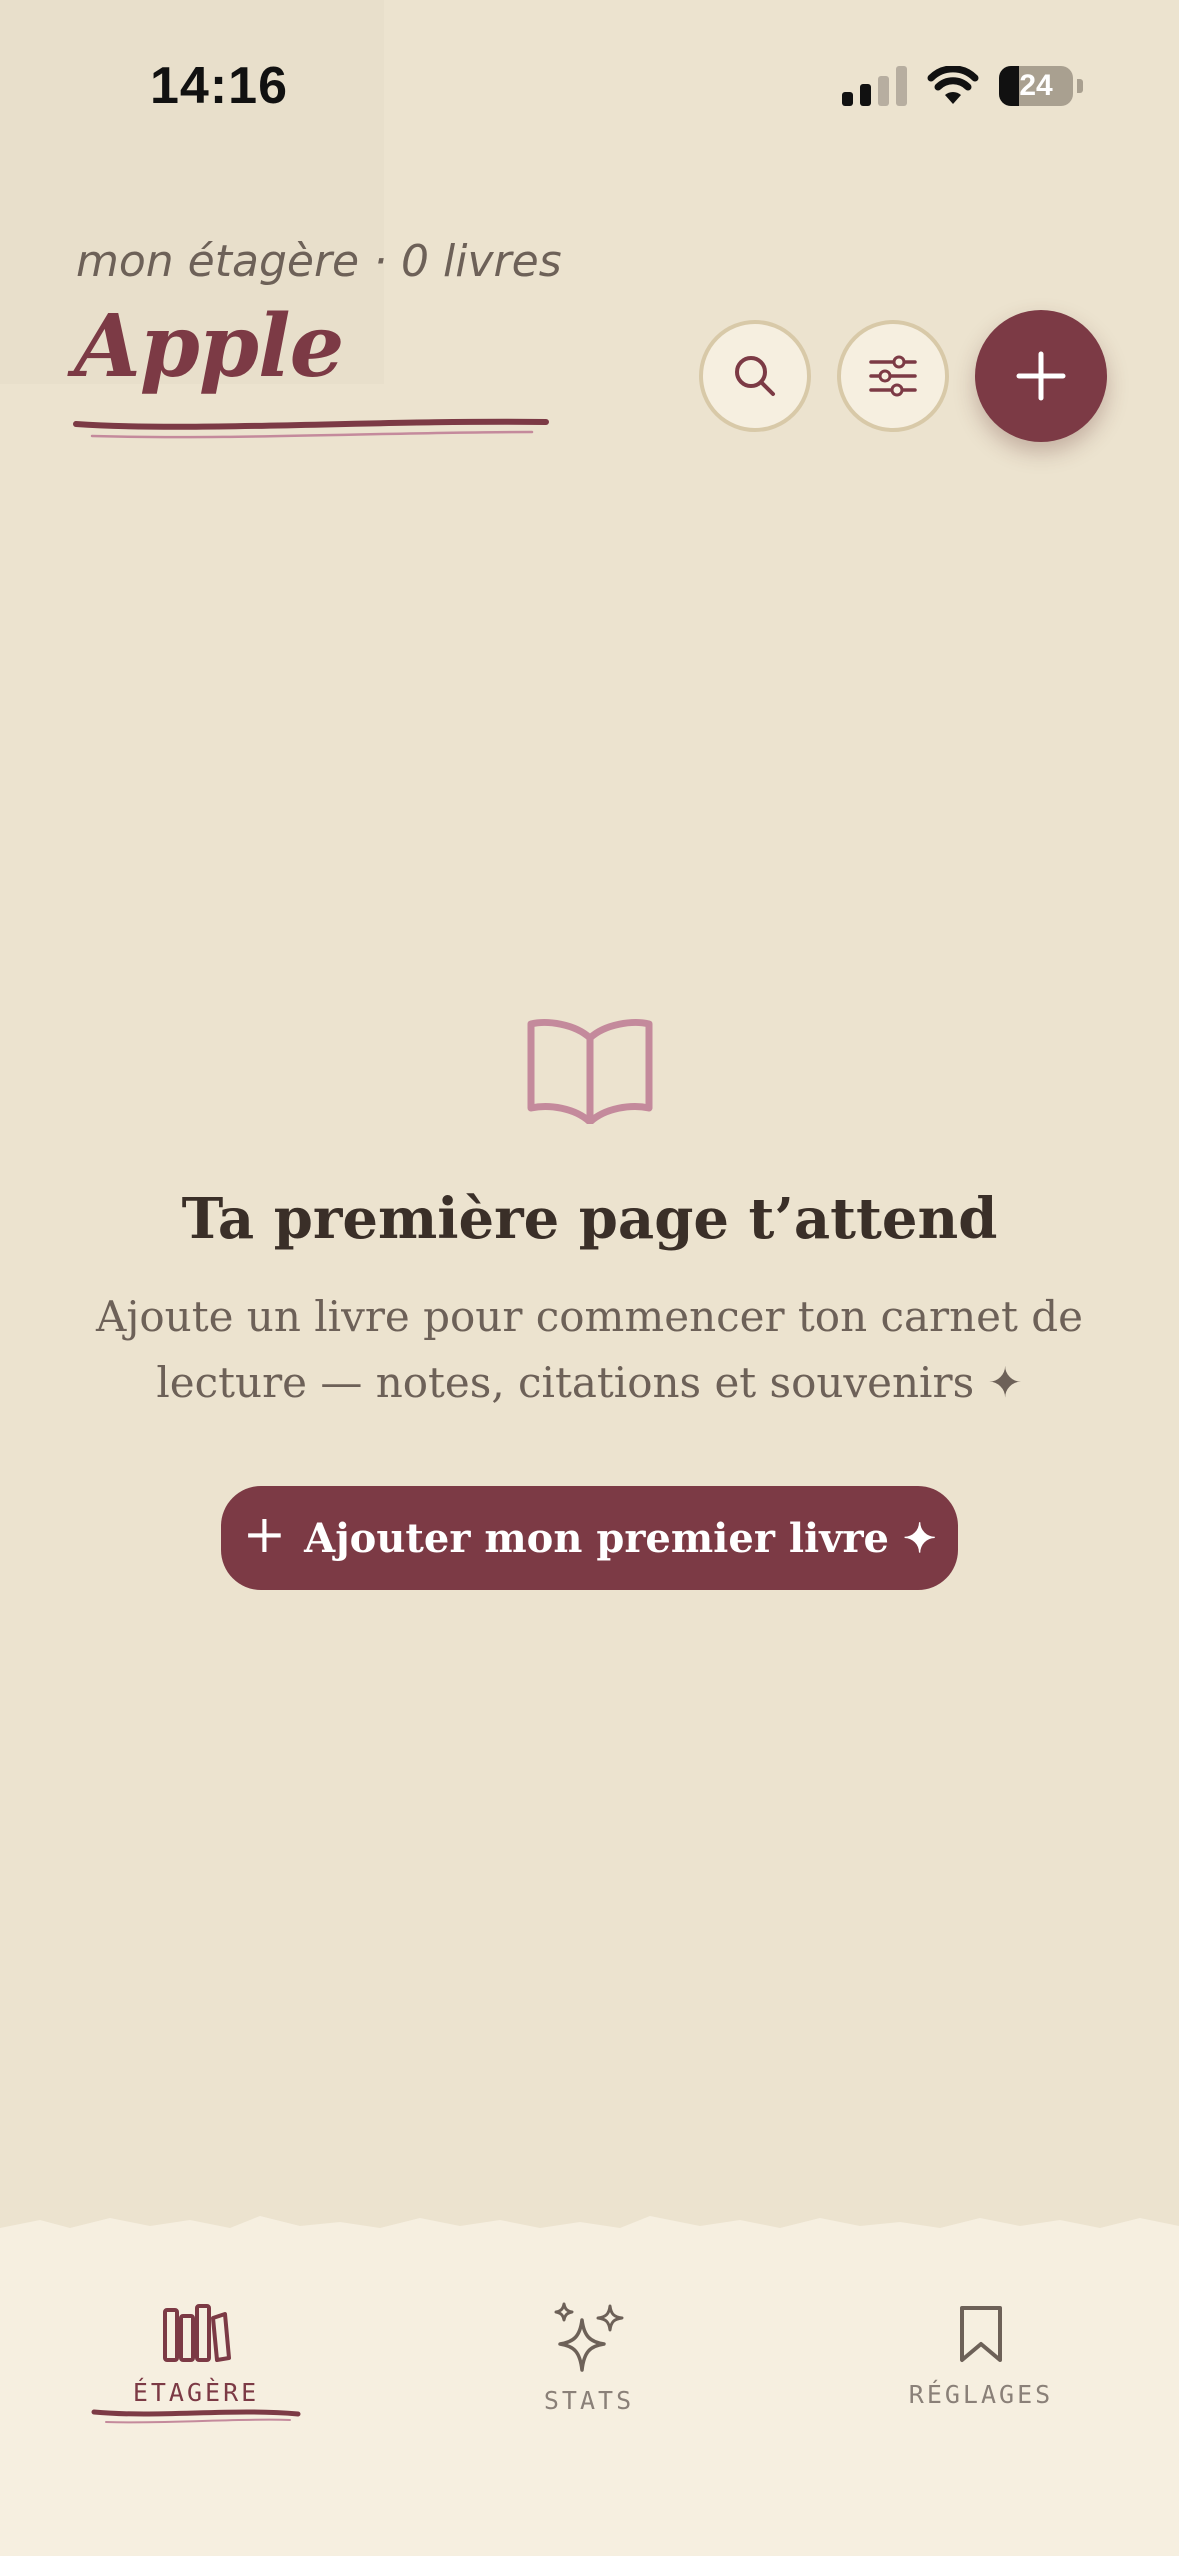 The width and height of the screenshot is (1179, 2556). I want to click on bookshelf-icon, so click(197, 2333).